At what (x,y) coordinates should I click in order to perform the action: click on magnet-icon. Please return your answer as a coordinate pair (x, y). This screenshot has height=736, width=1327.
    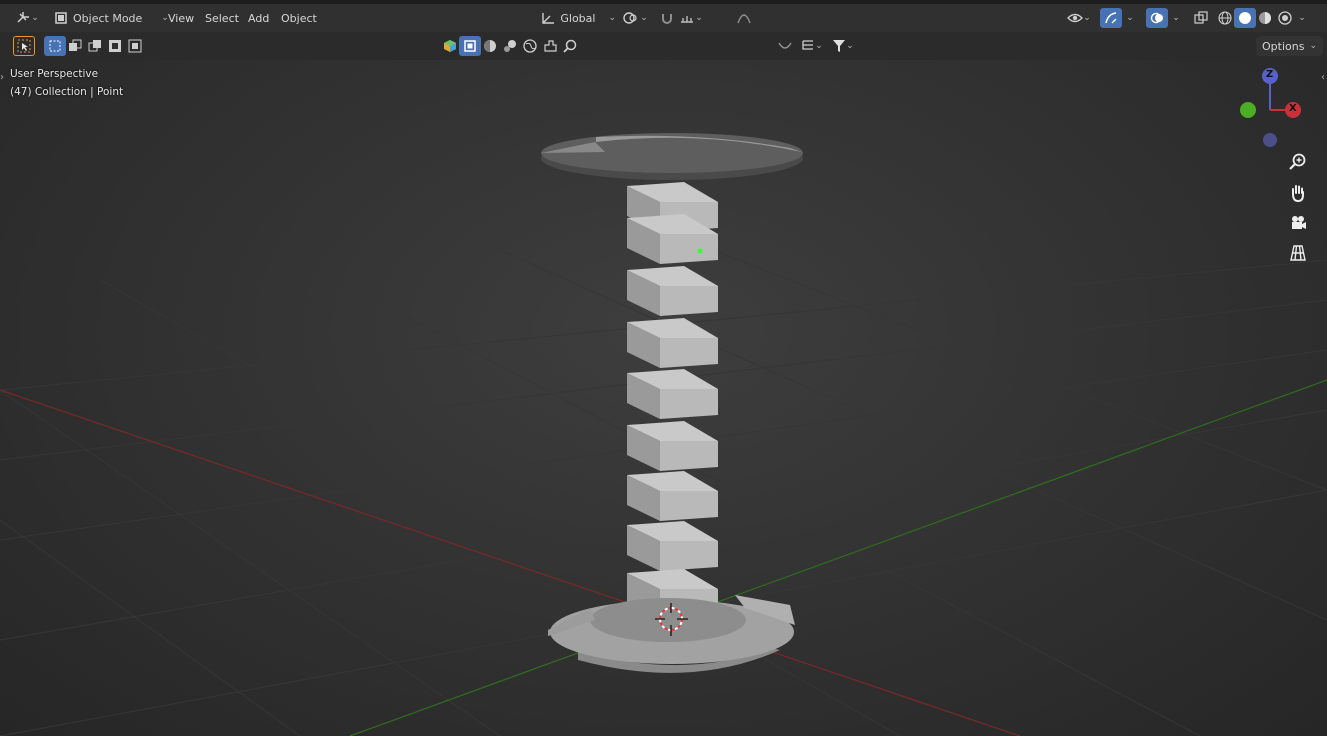
    Looking at the image, I should click on (667, 19).